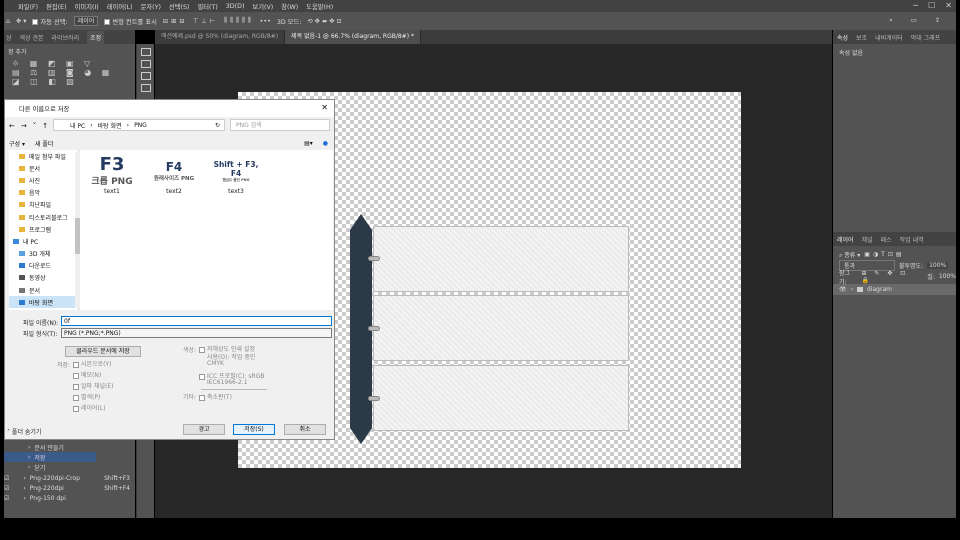 The image size is (960, 540). What do you see at coordinates (938, 265) in the screenshot?
I see `opacity-value: 100%` at bounding box center [938, 265].